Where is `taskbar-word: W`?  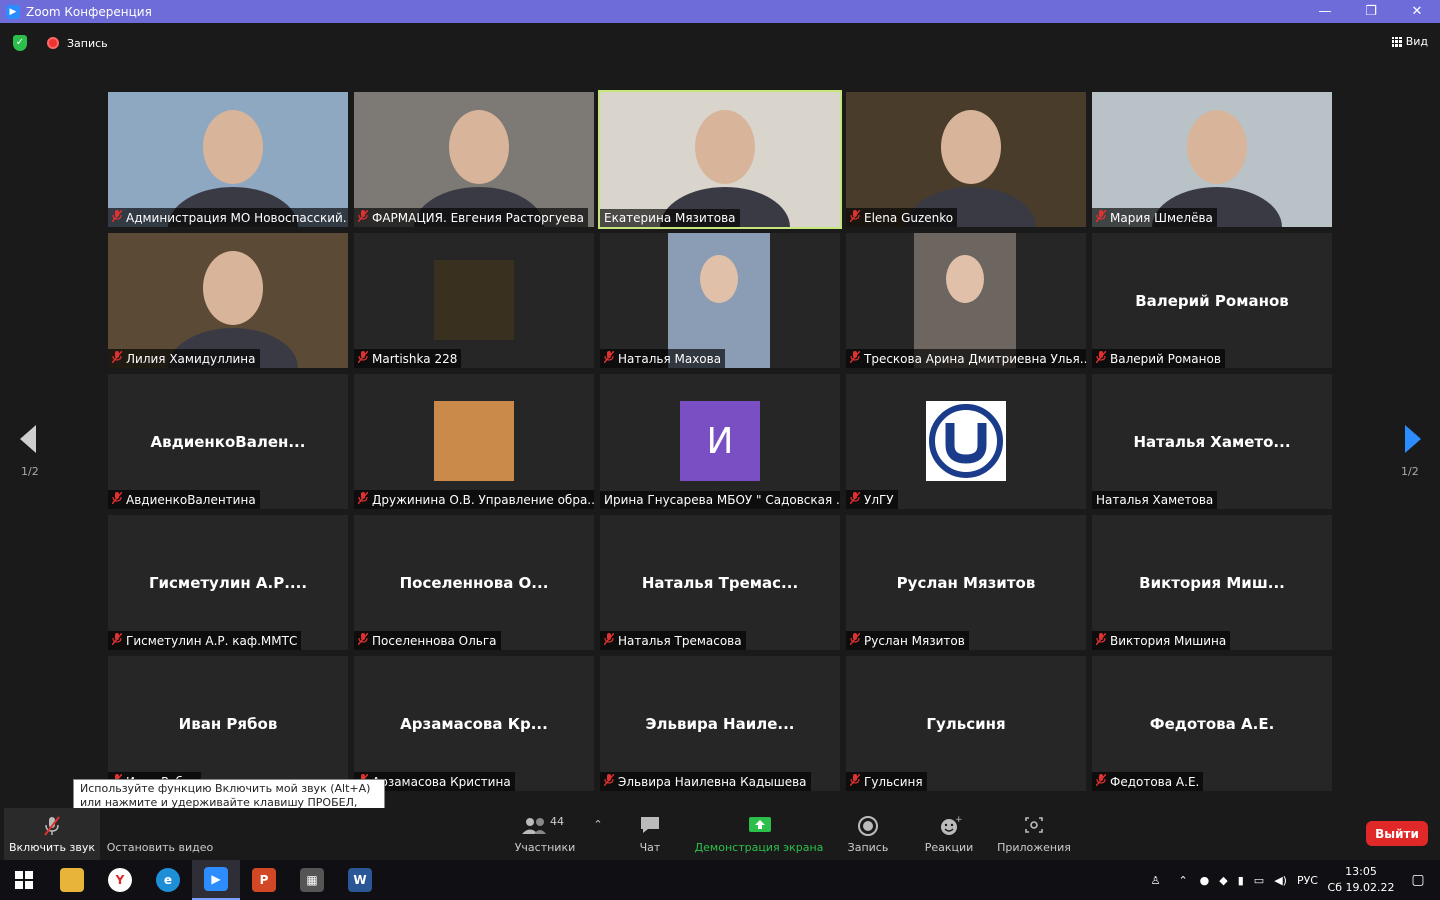
taskbar-word: W is located at coordinates (360, 880).